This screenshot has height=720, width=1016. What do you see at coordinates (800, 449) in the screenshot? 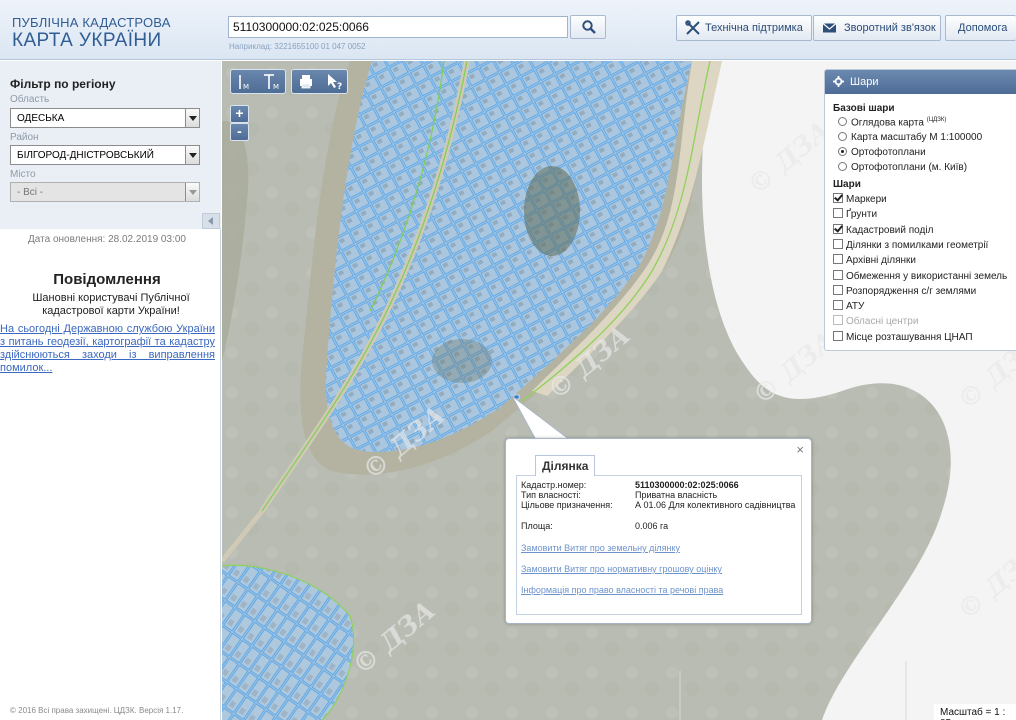
I see `close-icon: ×` at bounding box center [800, 449].